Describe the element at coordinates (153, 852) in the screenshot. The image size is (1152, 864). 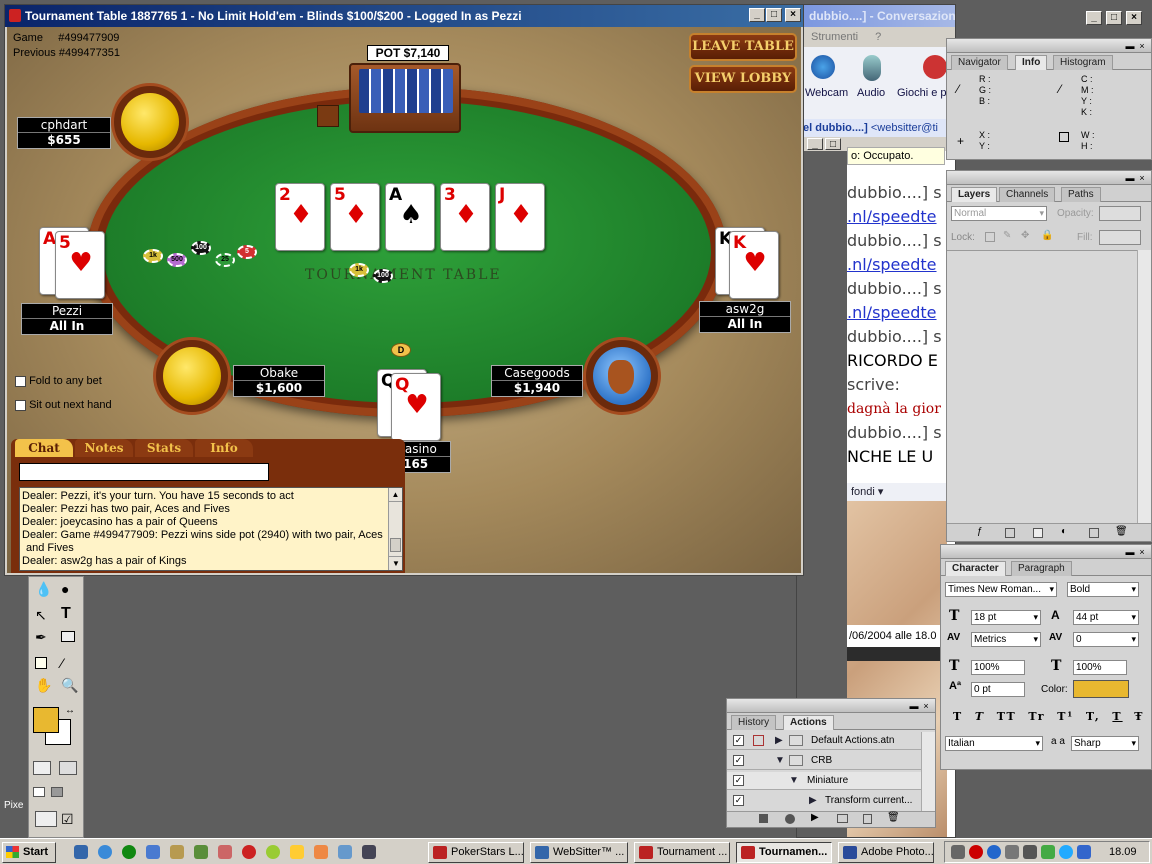
I see `outlook-icon` at that location.